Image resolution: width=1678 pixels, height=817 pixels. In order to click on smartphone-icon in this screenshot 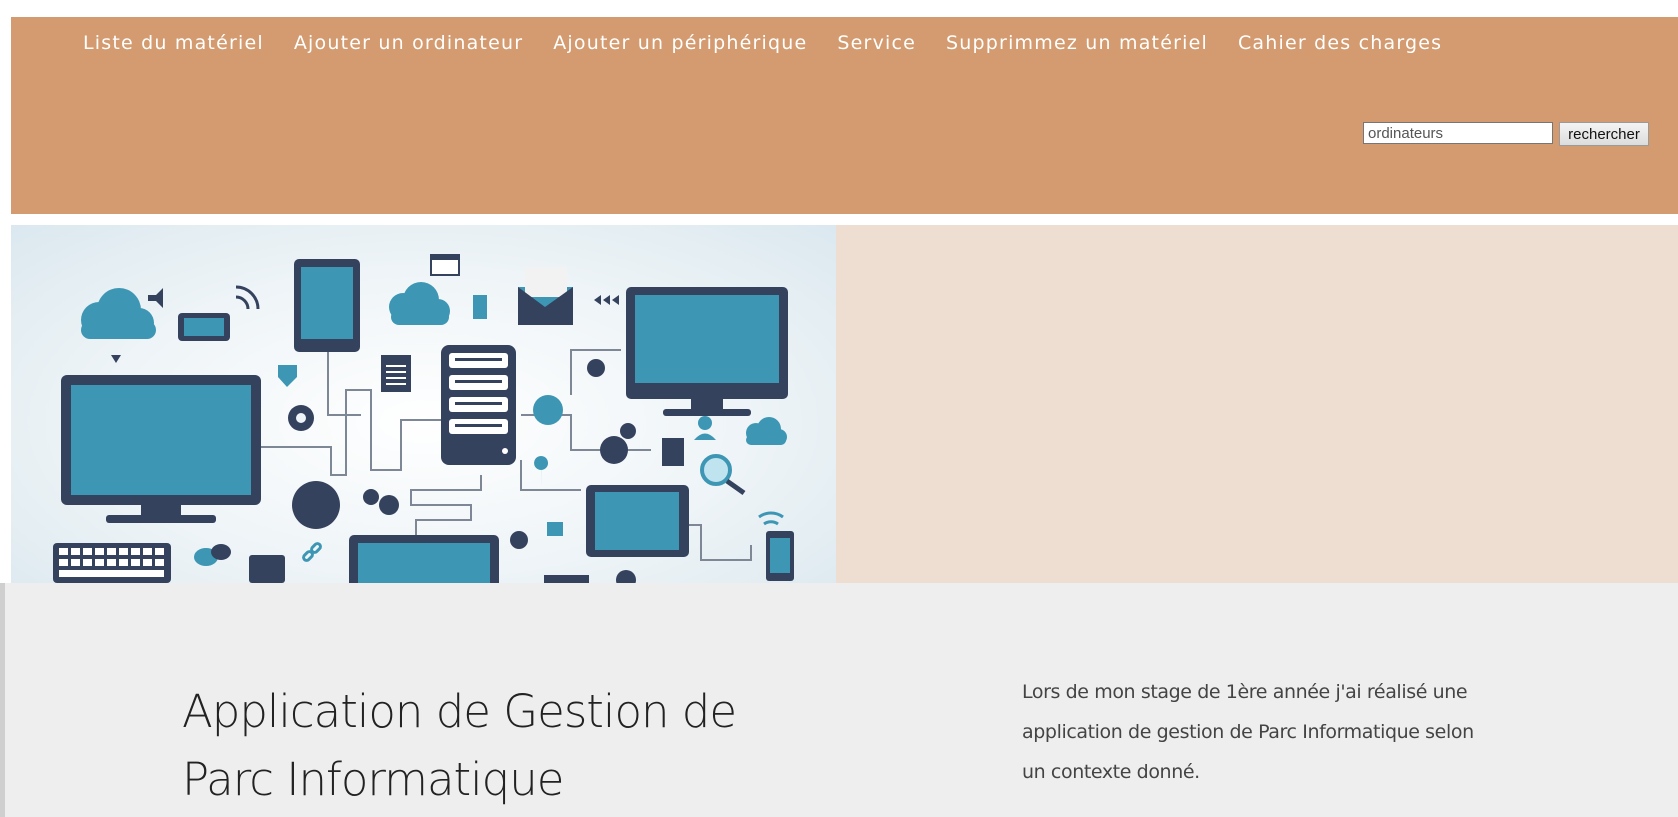, I will do `click(780, 556)`.